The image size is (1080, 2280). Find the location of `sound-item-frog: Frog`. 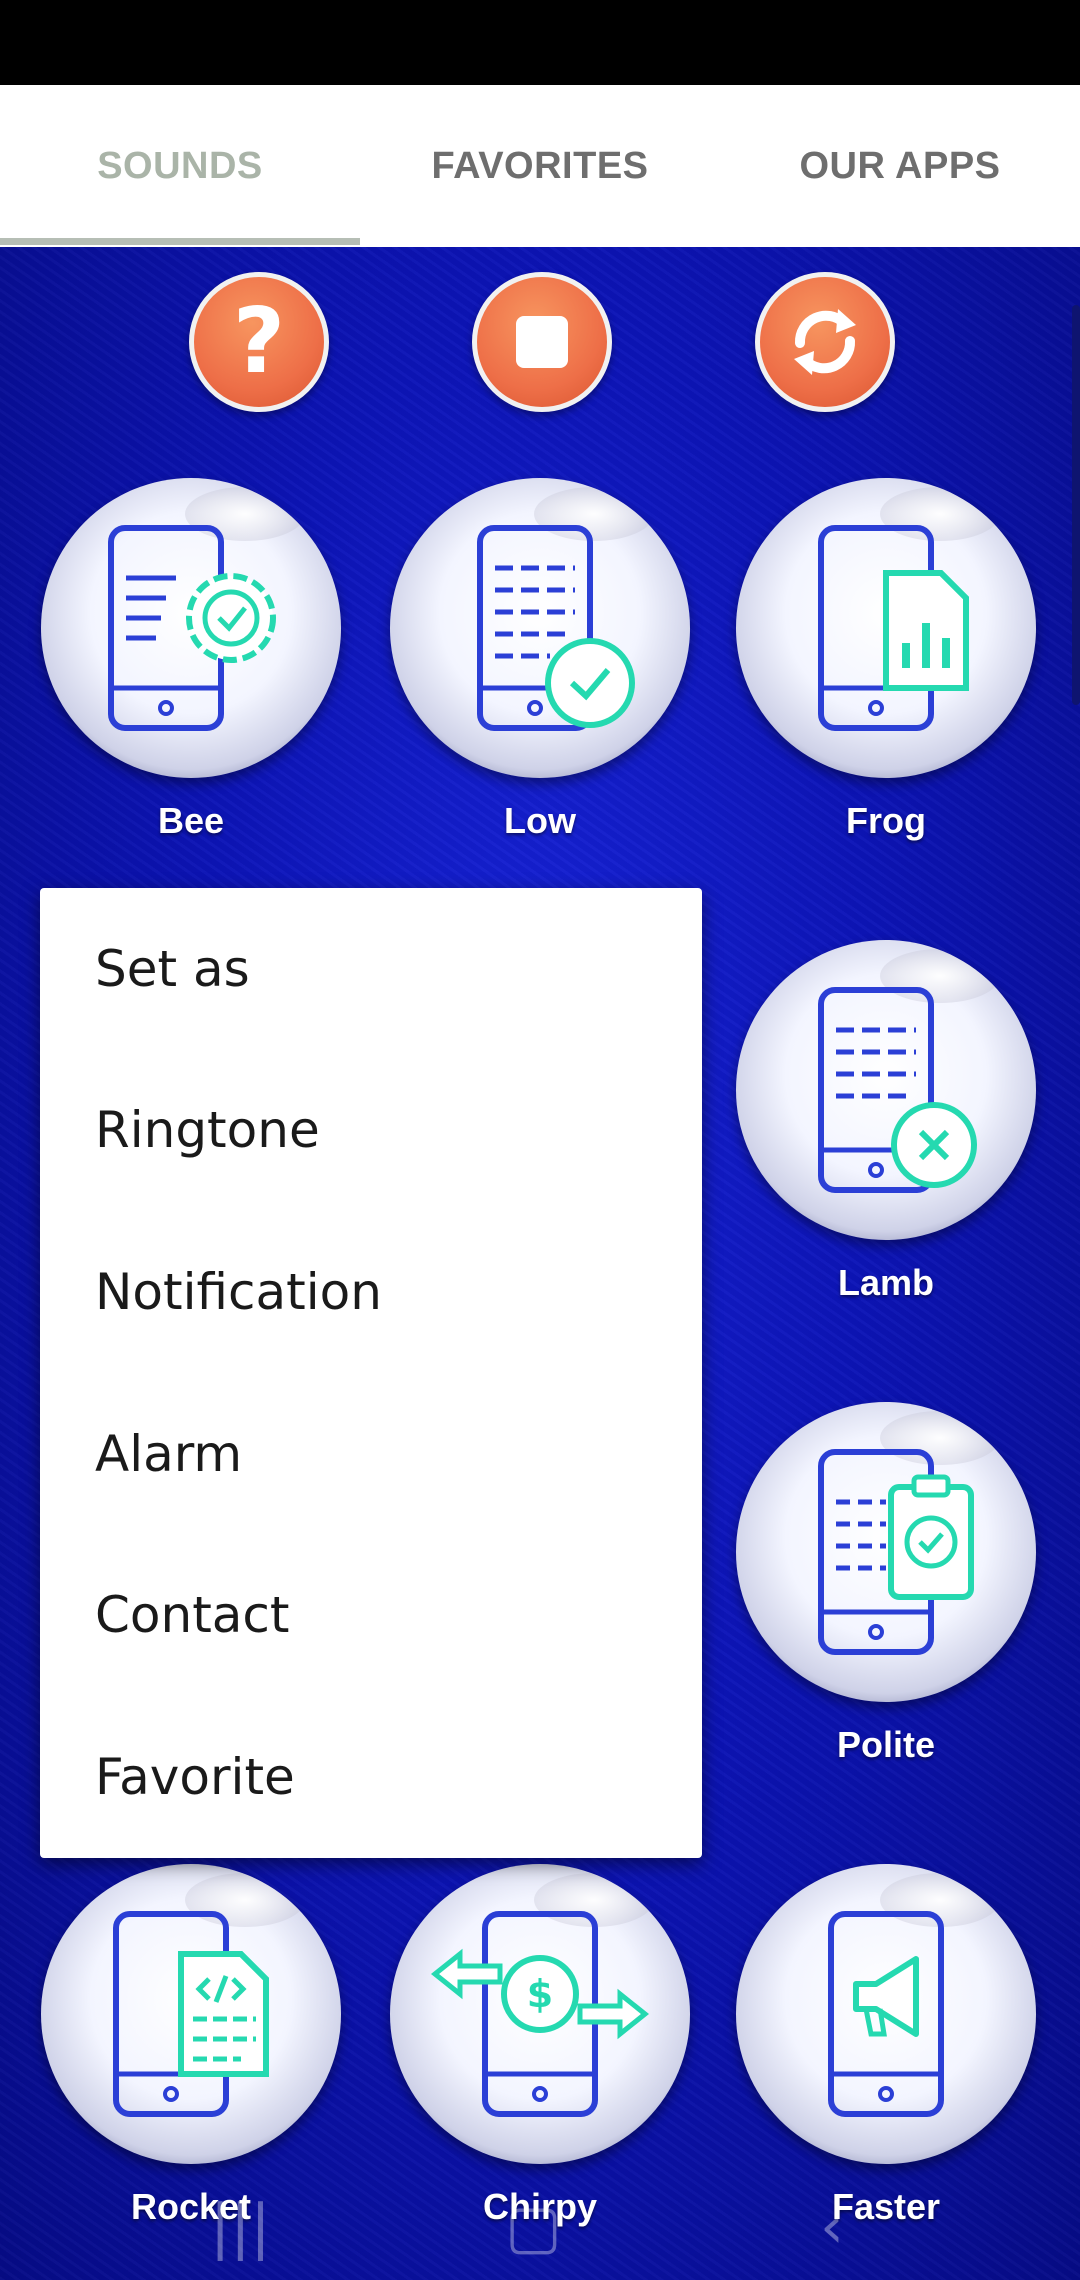

sound-item-frog: Frog is located at coordinates (886, 660).